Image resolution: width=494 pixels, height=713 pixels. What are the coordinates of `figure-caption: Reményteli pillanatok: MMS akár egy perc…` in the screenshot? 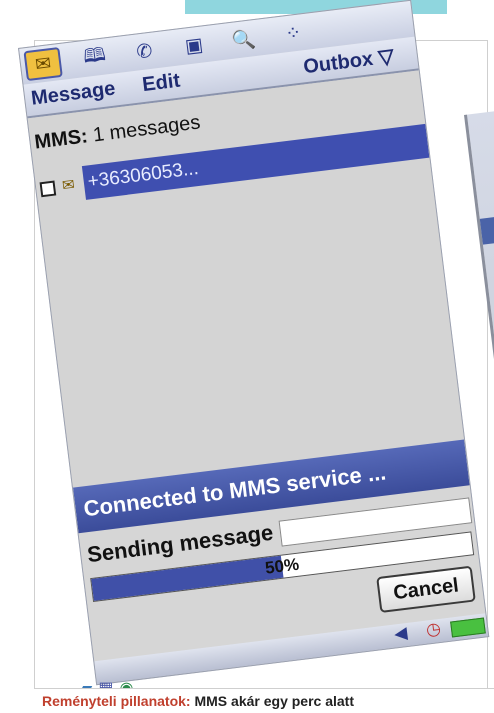 It's located at (264, 700).